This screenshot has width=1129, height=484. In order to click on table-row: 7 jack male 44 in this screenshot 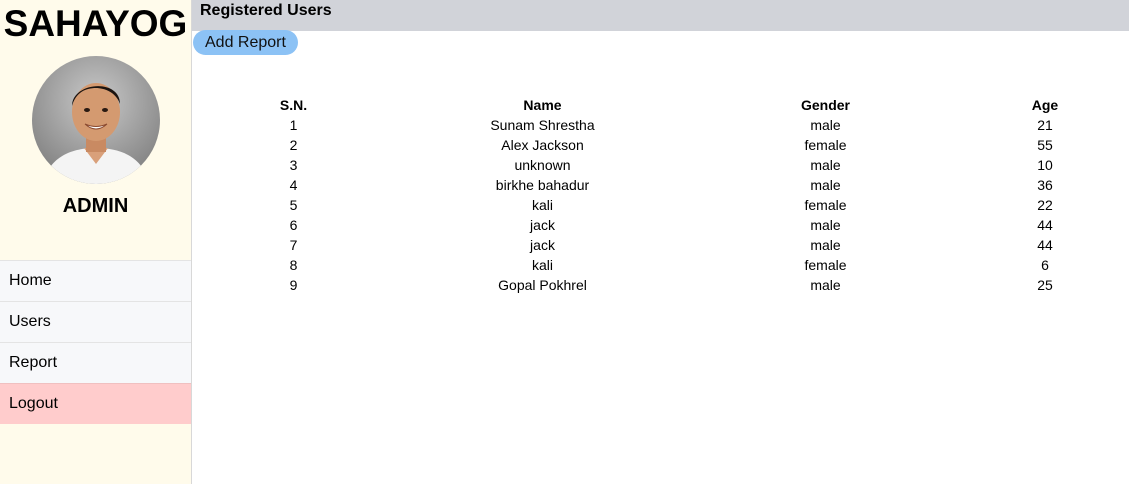, I will do `click(660, 245)`.